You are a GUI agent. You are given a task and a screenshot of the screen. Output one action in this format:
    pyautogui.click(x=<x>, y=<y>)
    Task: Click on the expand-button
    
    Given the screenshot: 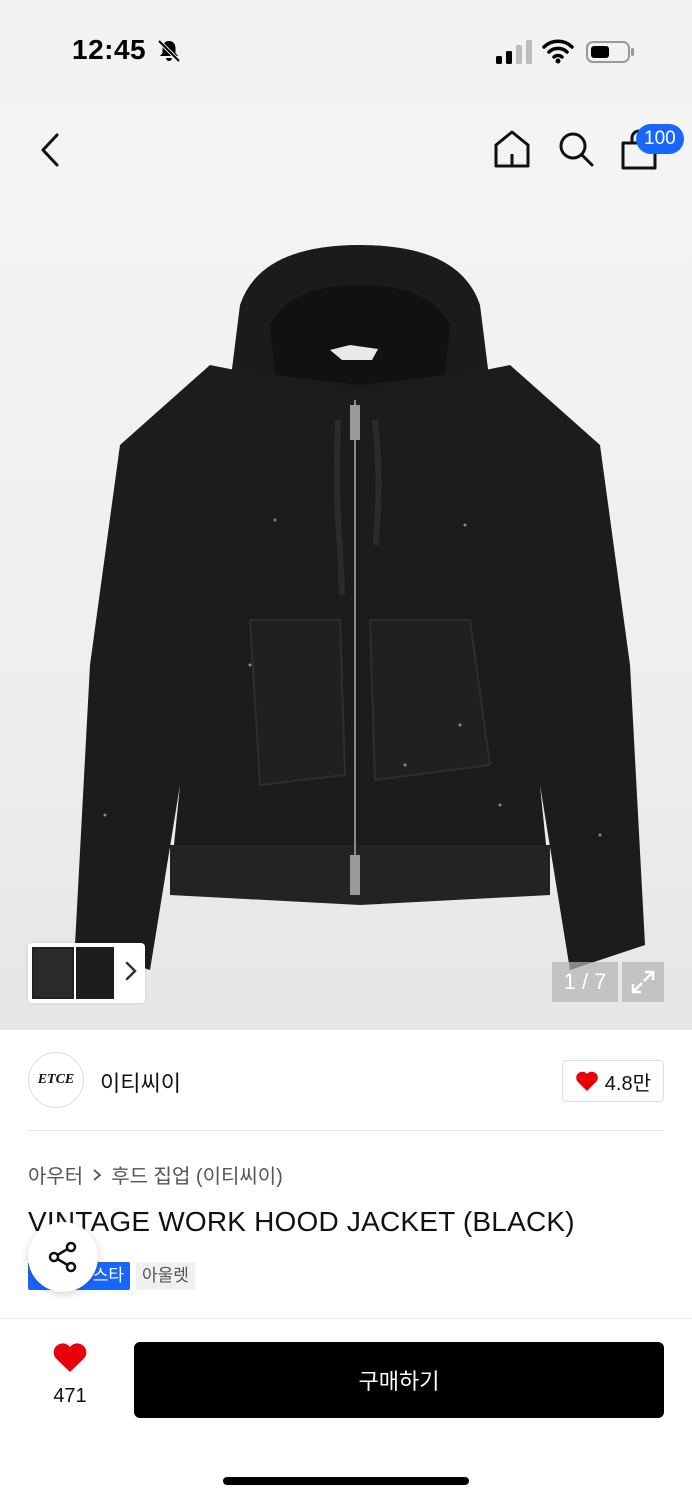 What is the action you would take?
    pyautogui.click(x=643, y=982)
    